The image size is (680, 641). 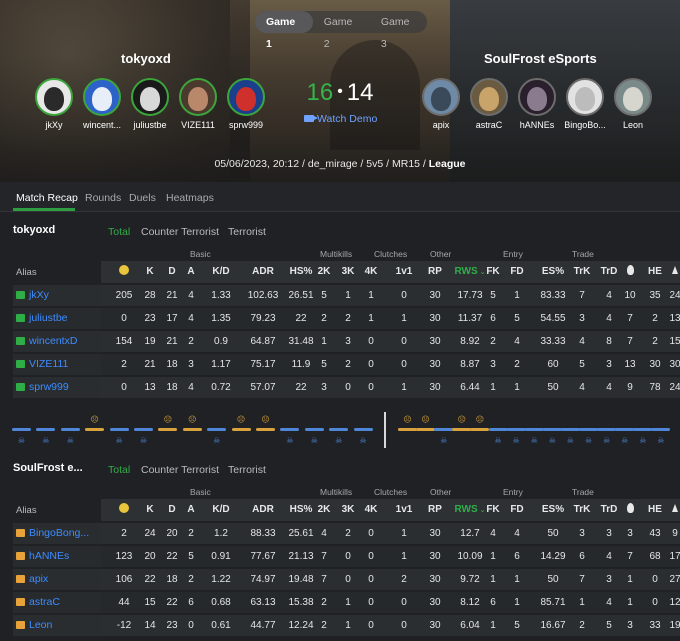 What do you see at coordinates (57, 318) in the screenshot?
I see `player-alias: juliustbe` at bounding box center [57, 318].